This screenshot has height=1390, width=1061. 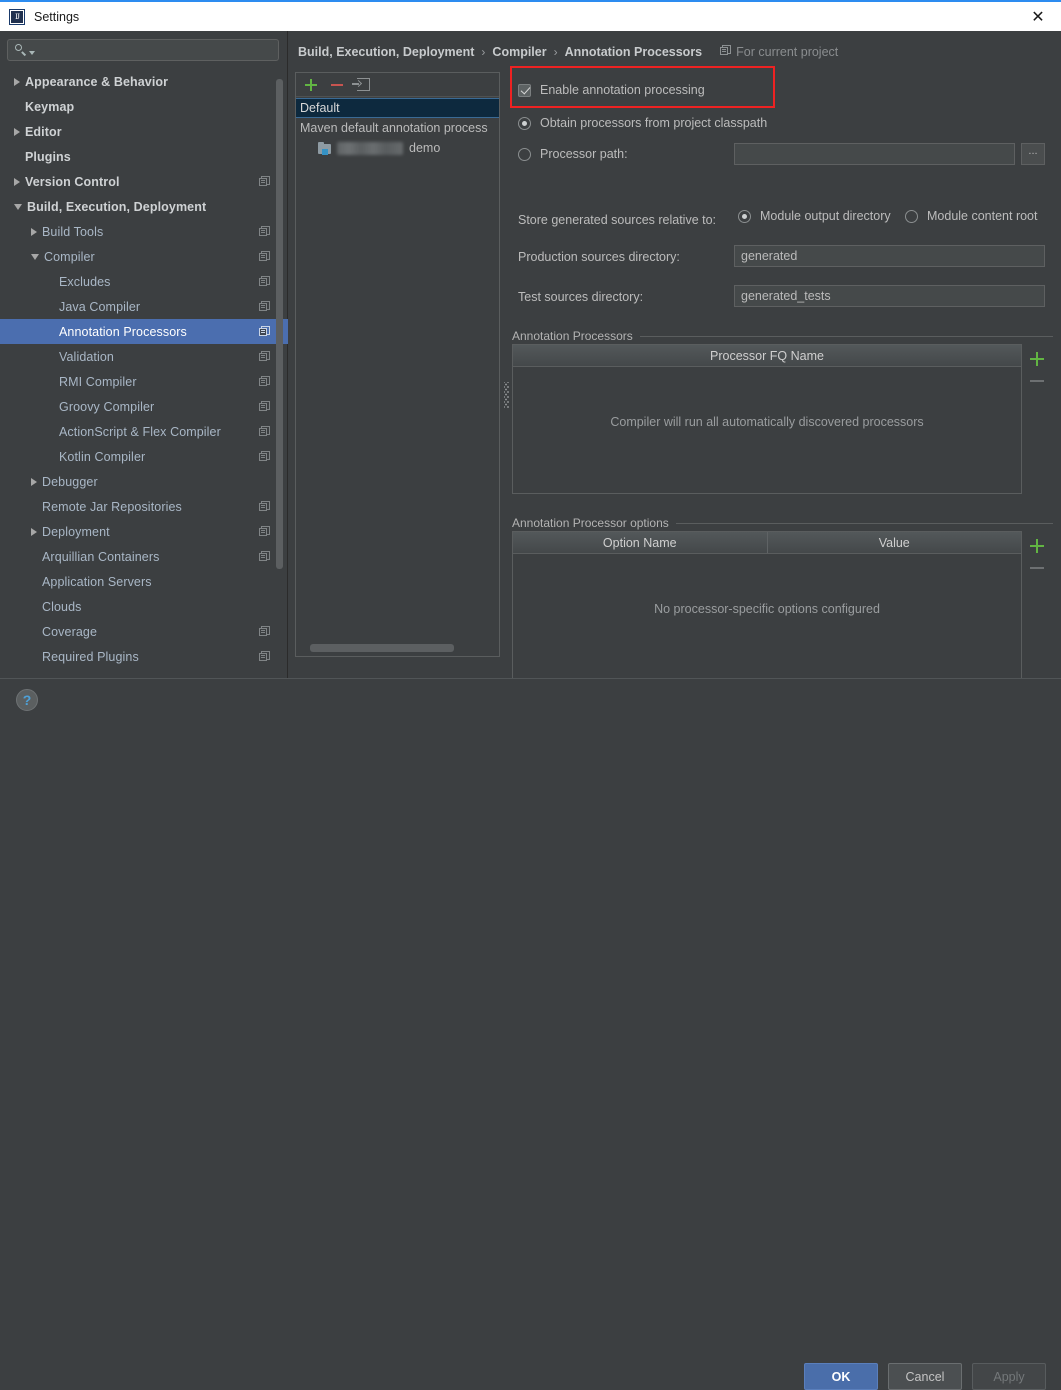 I want to click on sidebar-item-build-tools: Build Tools, so click(x=144, y=231).